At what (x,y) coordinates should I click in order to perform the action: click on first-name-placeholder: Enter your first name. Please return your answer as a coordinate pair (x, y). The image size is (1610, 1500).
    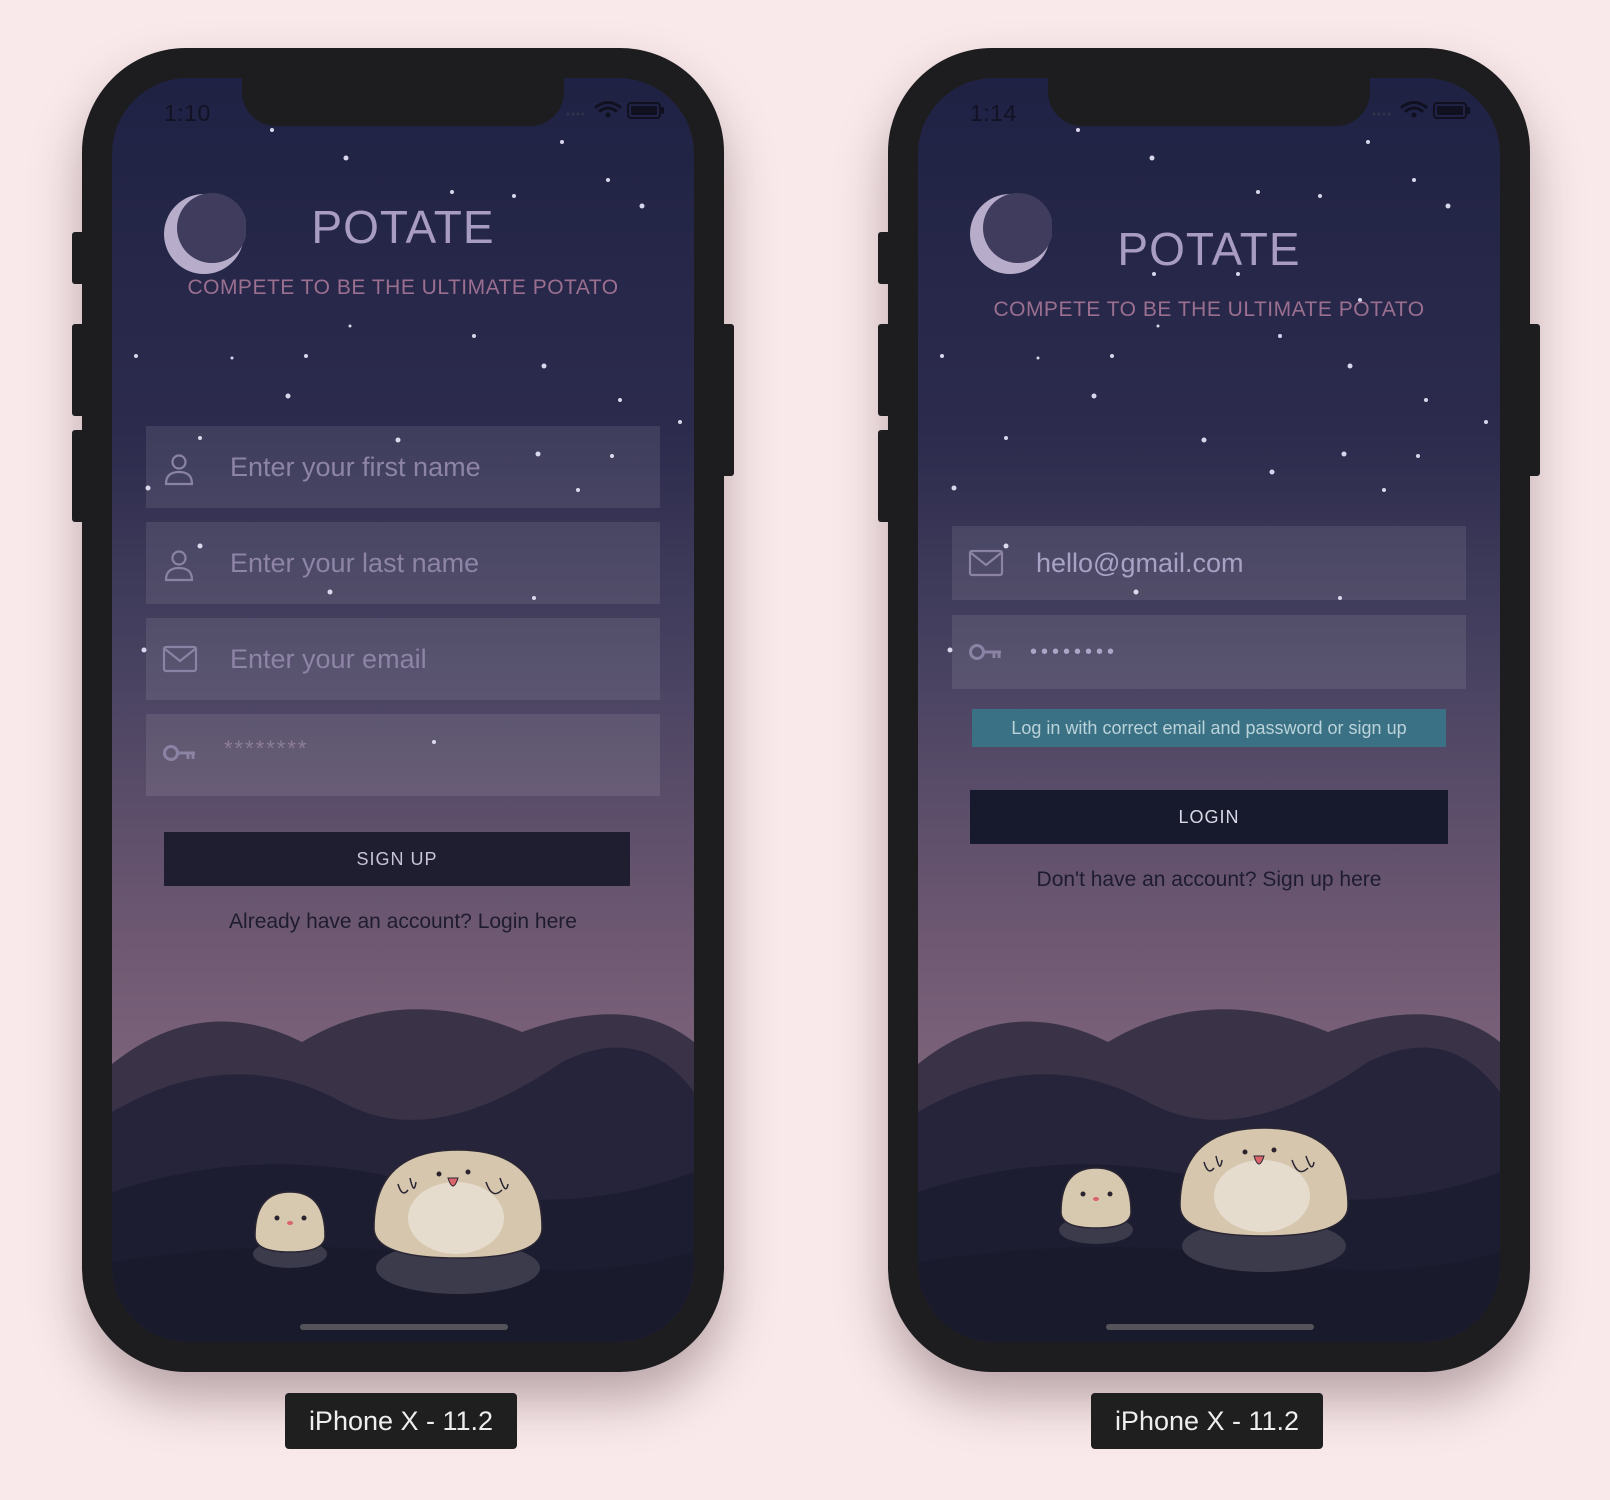
    Looking at the image, I should click on (355, 467).